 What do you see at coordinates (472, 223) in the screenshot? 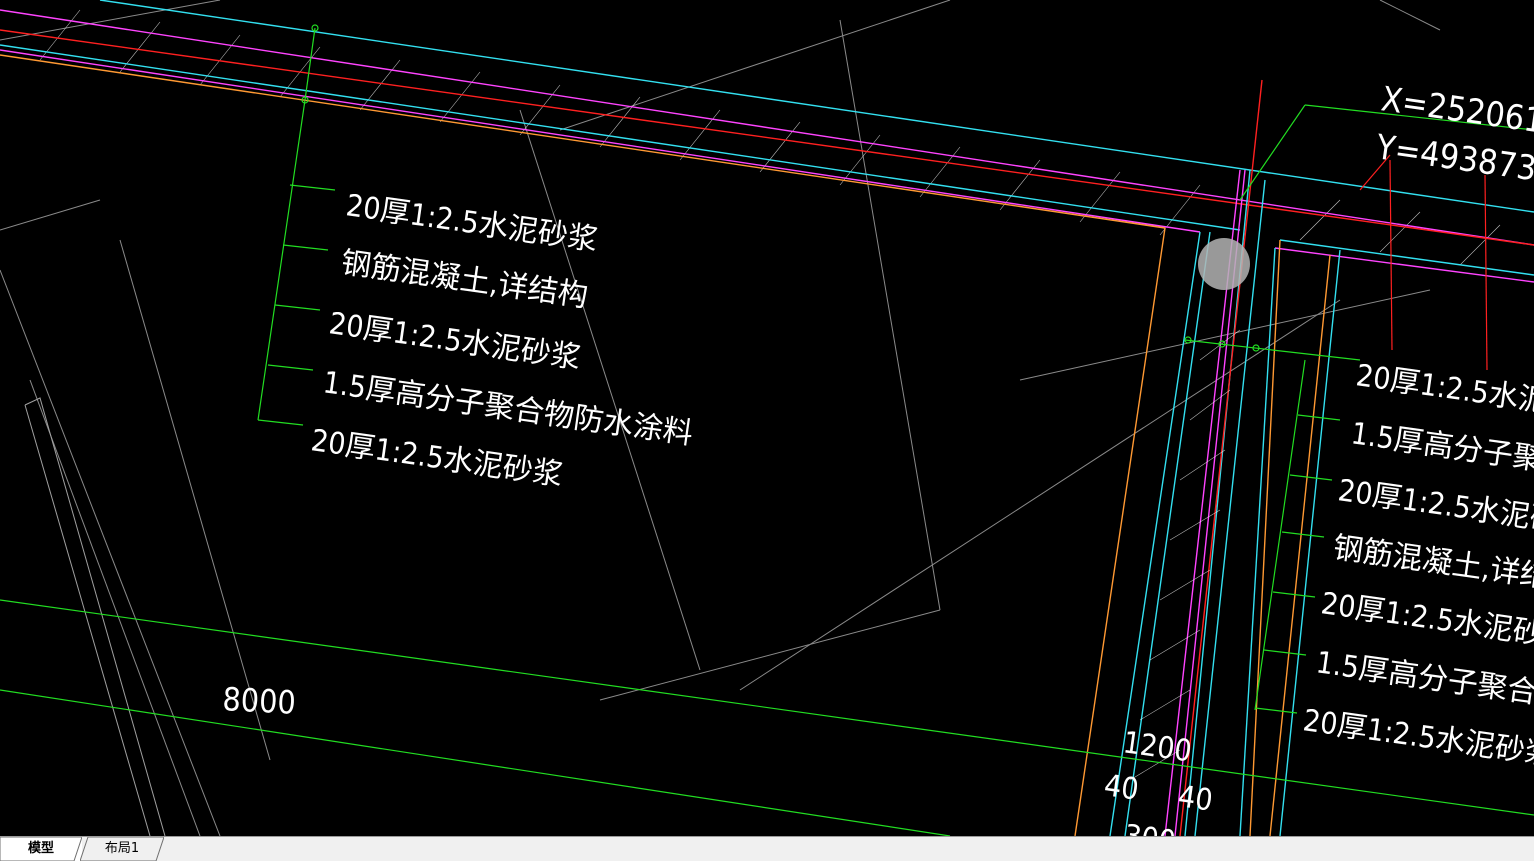
I see `left-label-1: 20厚1:2.5水泥砂浆` at bounding box center [472, 223].